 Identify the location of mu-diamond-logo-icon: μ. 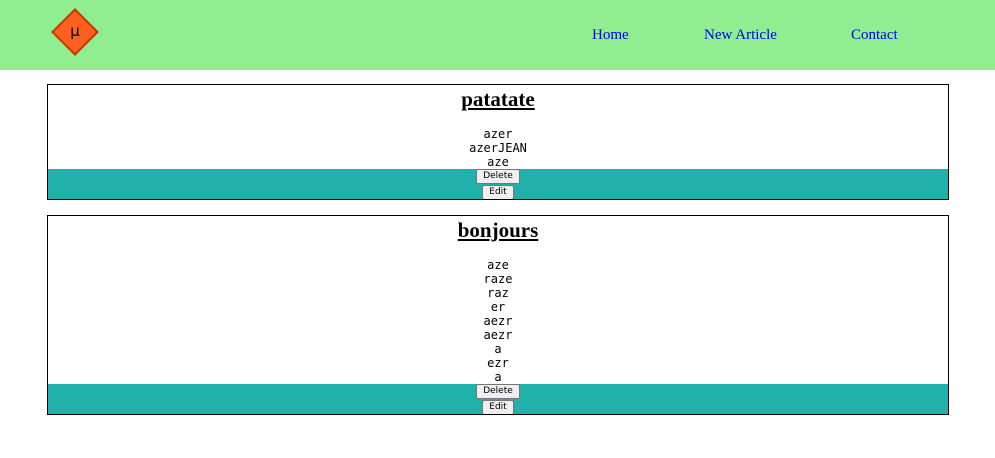
(75, 32).